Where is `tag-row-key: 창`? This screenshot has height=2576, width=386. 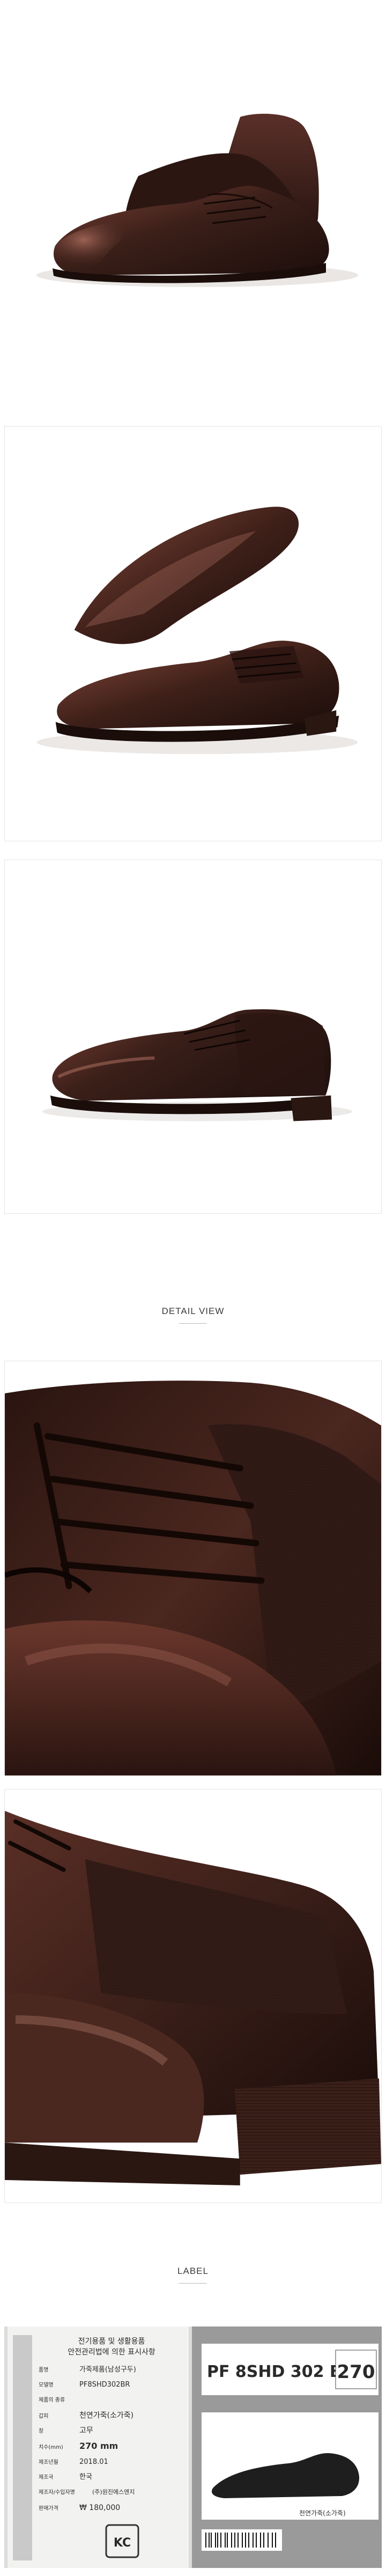
tag-row-key: 창 is located at coordinates (41, 2431).